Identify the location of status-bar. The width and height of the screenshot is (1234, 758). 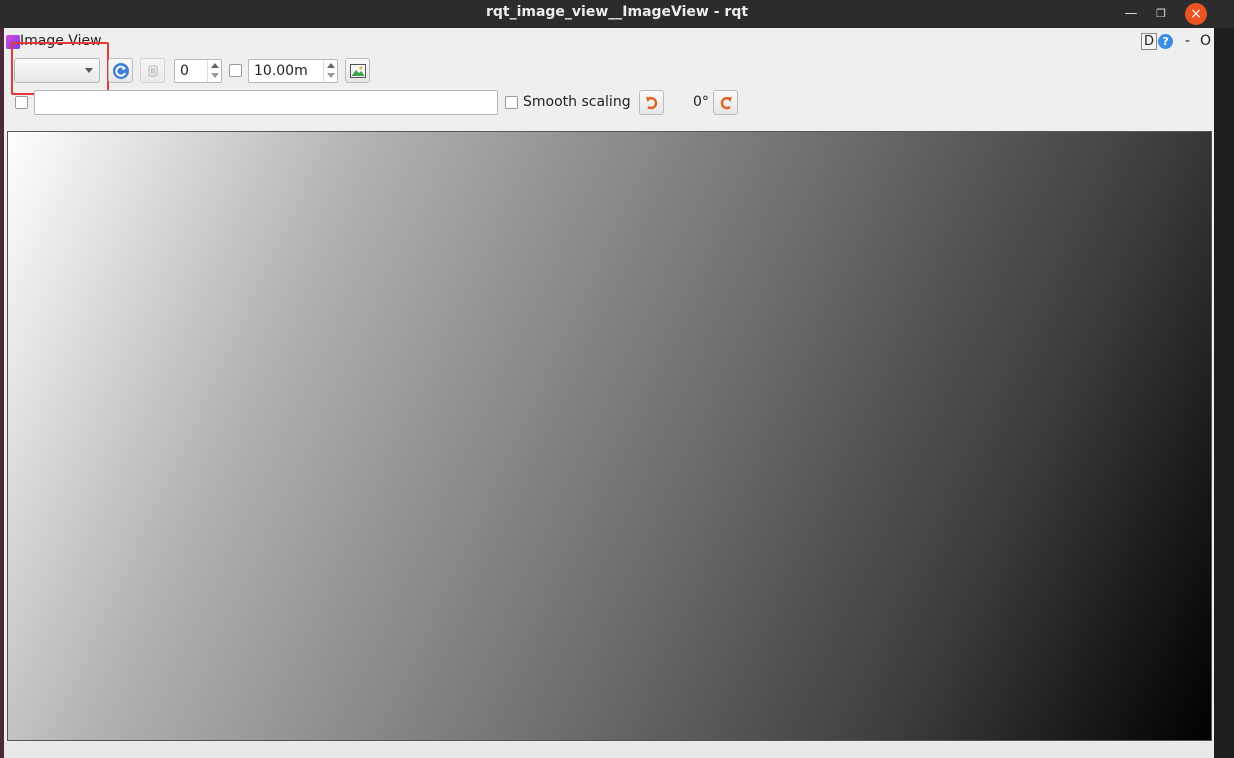
(609, 749).